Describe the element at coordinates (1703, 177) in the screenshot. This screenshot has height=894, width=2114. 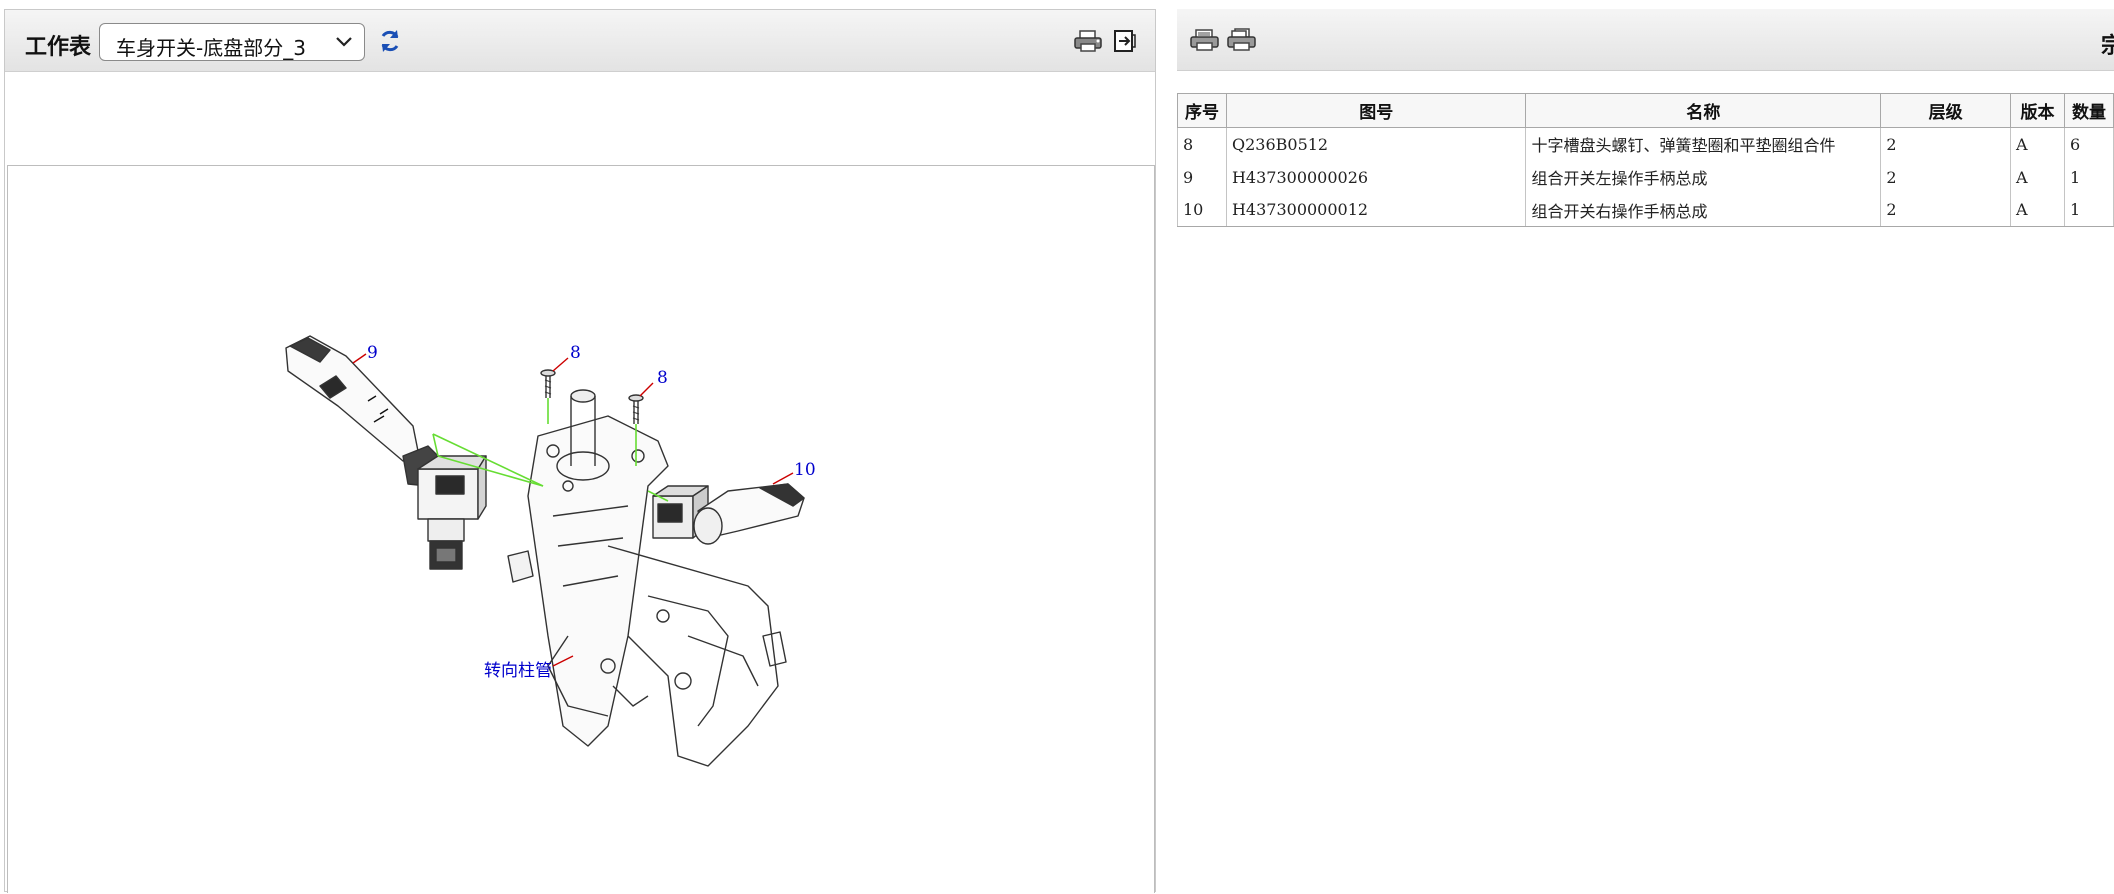
I see `cell-name: 组合开关左操作手柄总成` at that location.